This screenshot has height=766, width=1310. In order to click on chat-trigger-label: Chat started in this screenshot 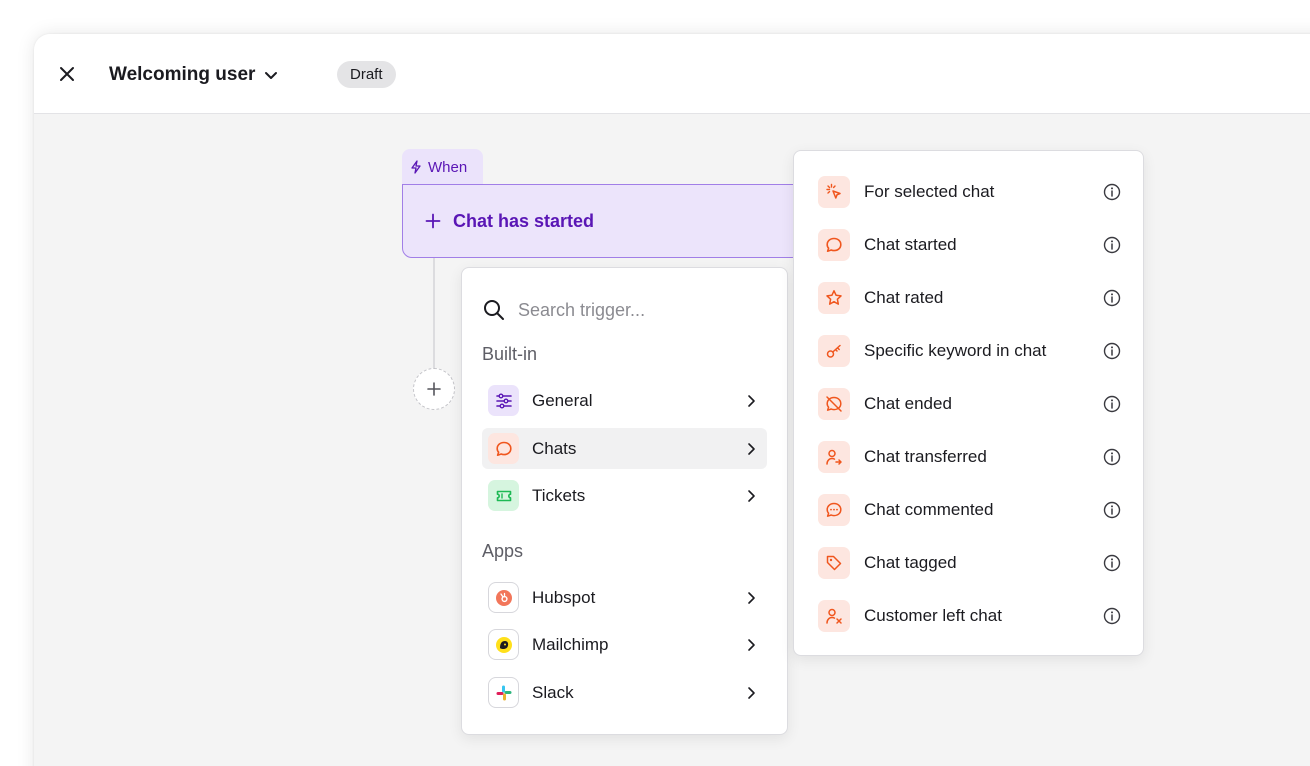, I will do `click(910, 244)`.